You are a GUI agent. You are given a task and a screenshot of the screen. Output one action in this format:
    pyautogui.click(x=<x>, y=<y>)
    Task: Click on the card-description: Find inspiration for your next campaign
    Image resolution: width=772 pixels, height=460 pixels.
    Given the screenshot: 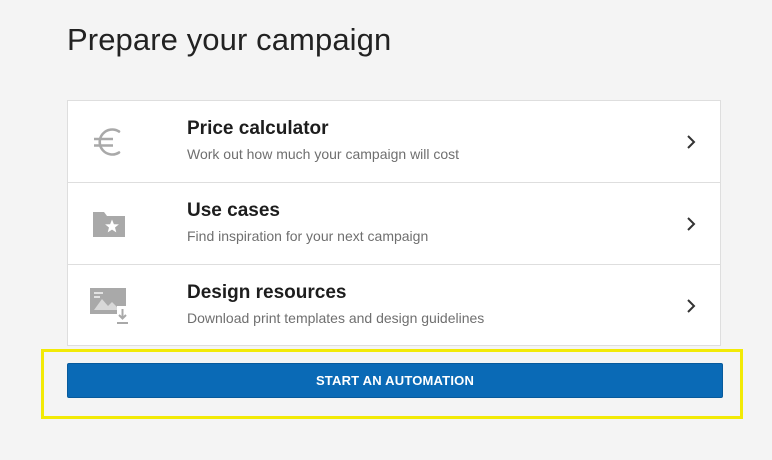 What is the action you would take?
    pyautogui.click(x=308, y=236)
    